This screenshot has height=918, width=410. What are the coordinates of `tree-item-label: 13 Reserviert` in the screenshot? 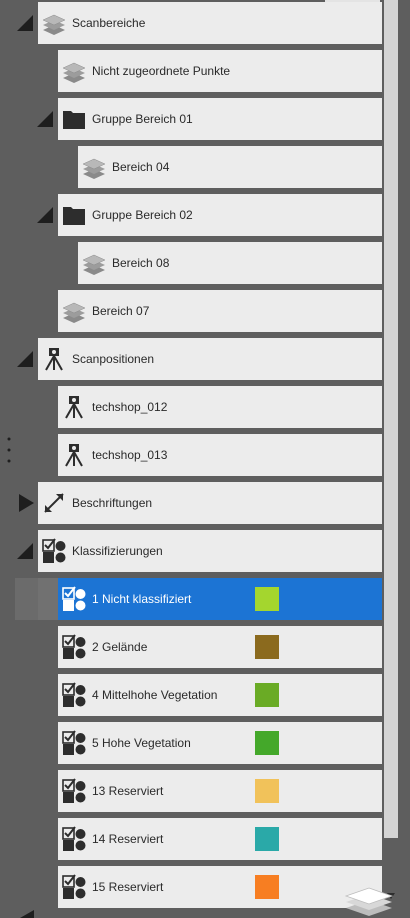 It's located at (128, 791).